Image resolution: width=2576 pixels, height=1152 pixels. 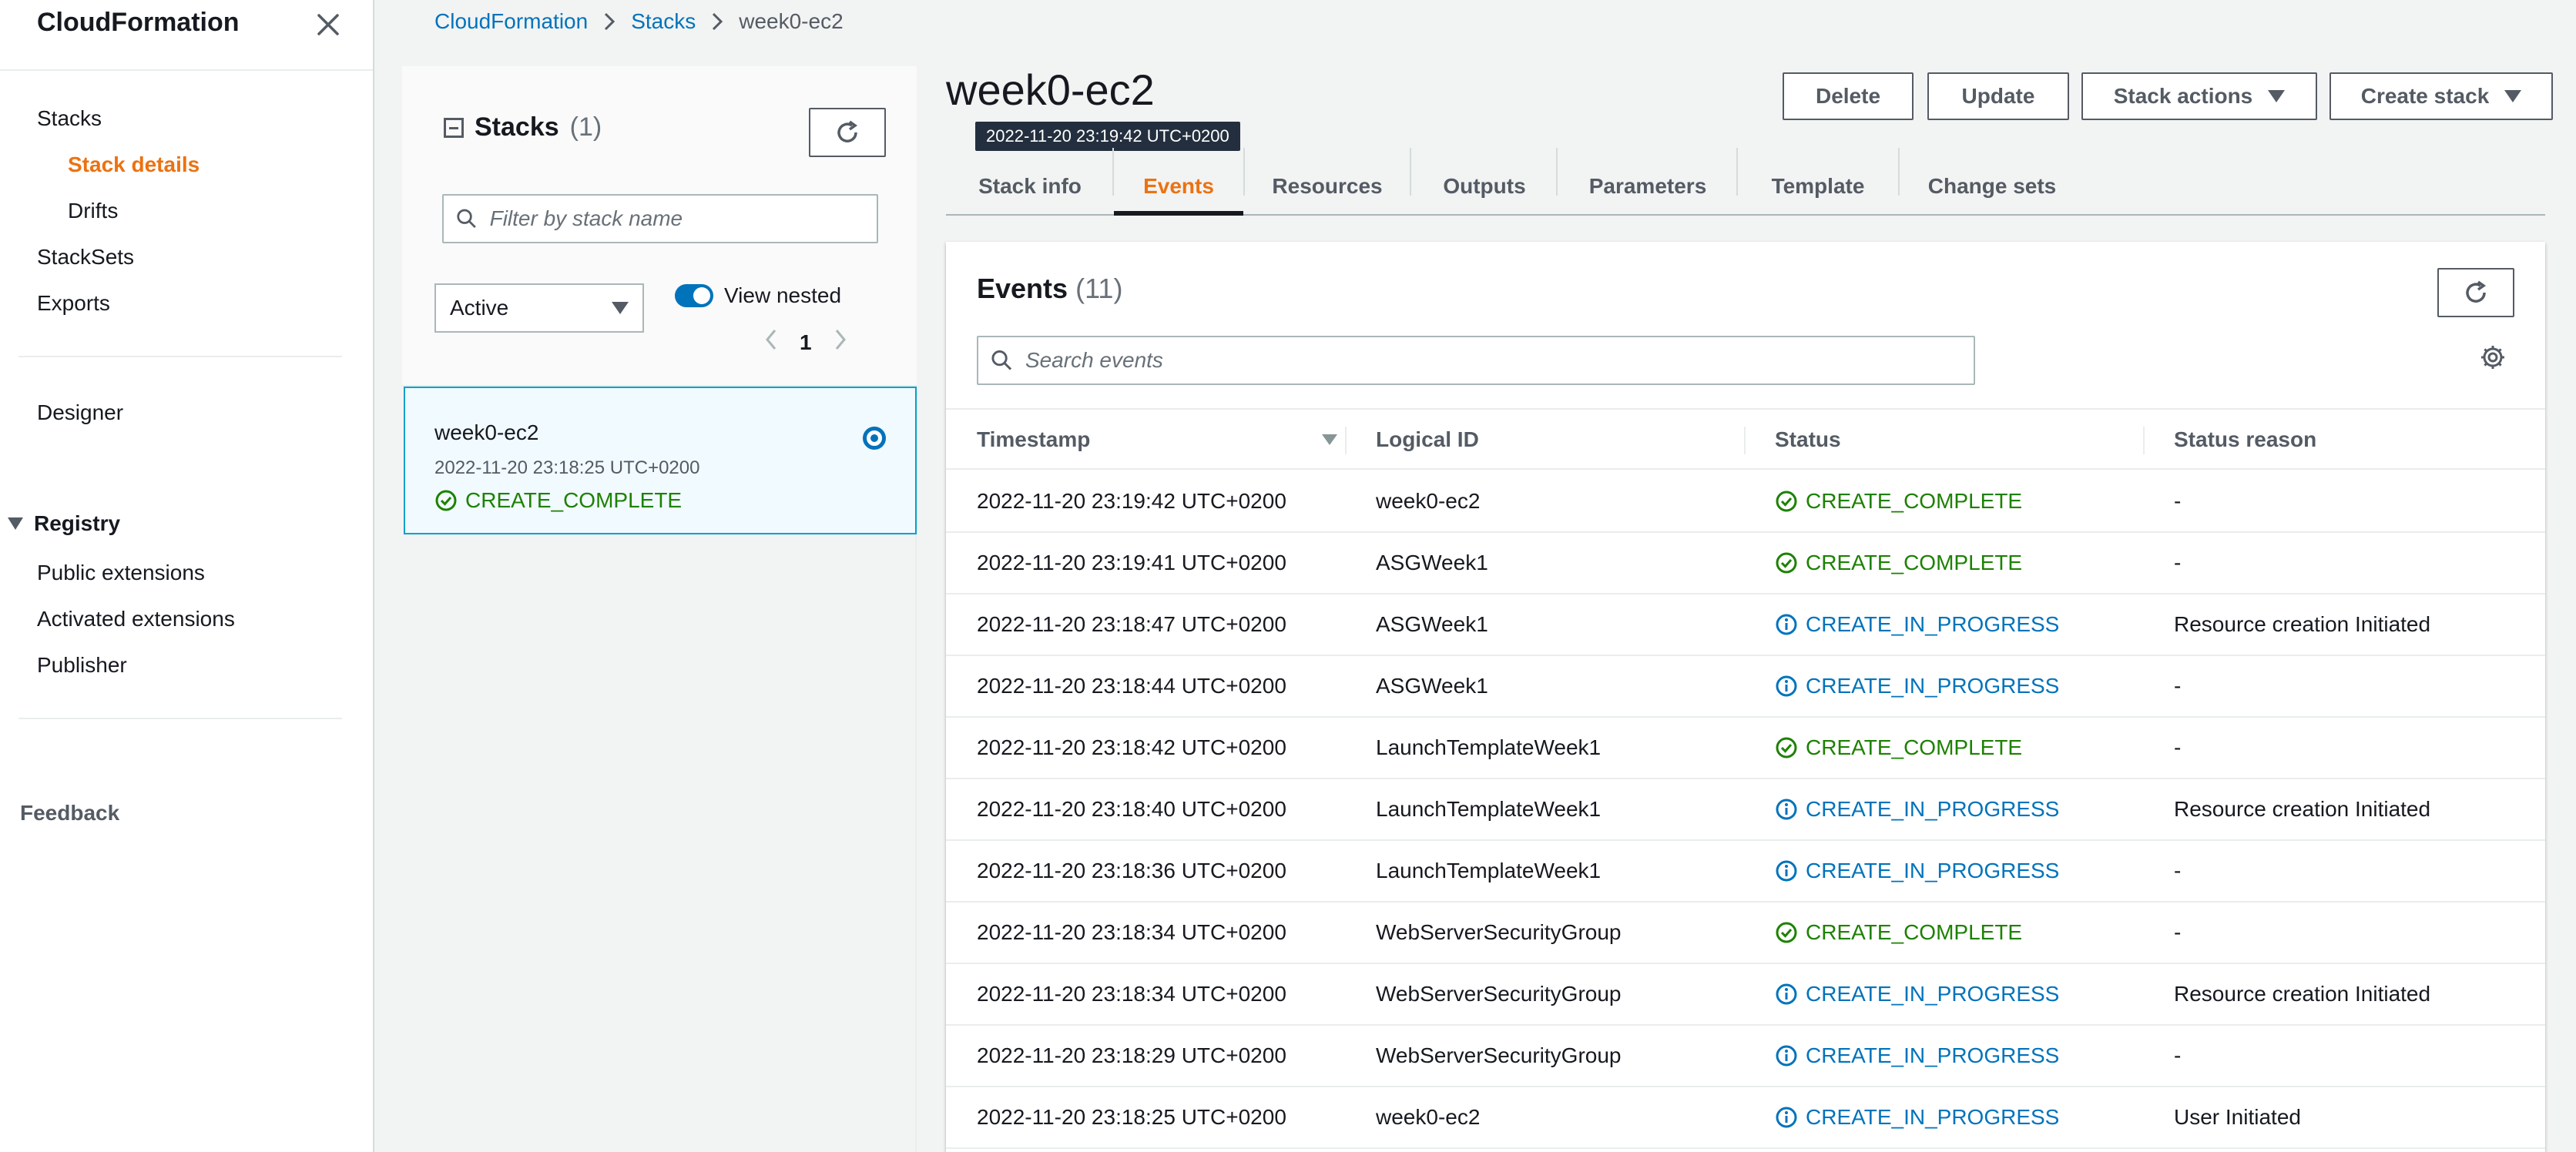 I want to click on collapse-icon, so click(x=454, y=128).